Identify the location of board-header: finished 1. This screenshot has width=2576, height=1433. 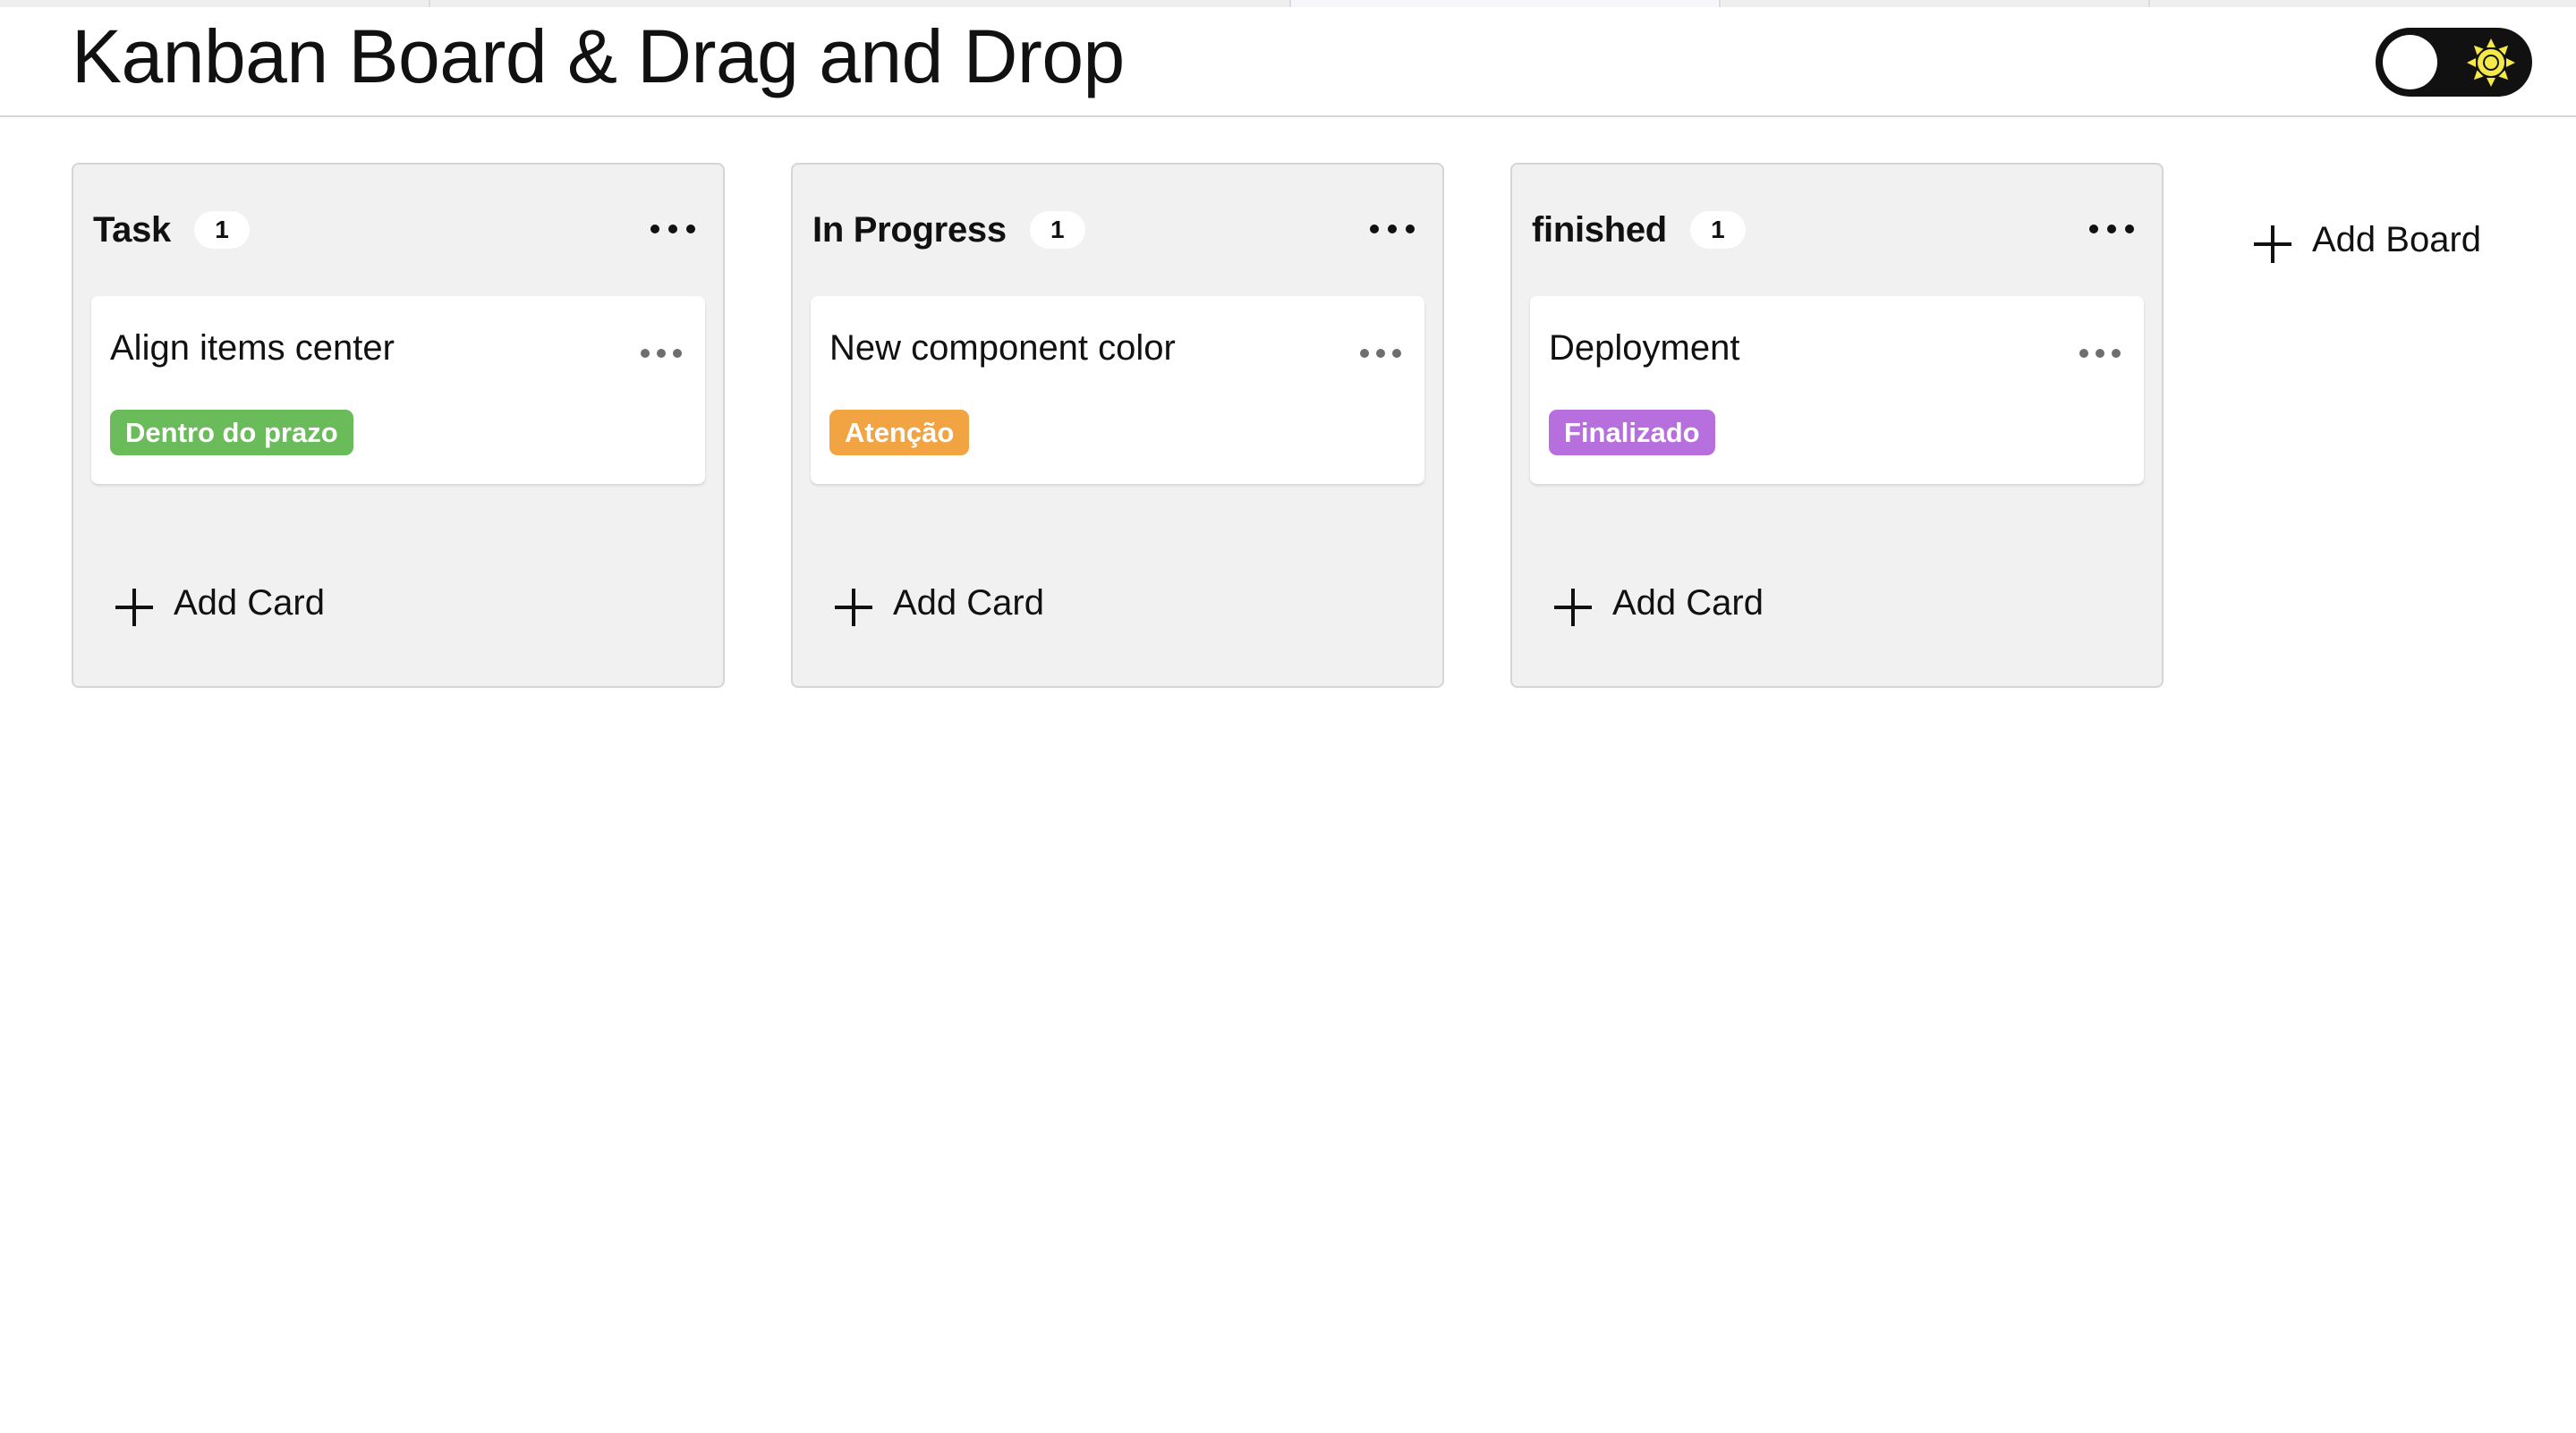
(1837, 230).